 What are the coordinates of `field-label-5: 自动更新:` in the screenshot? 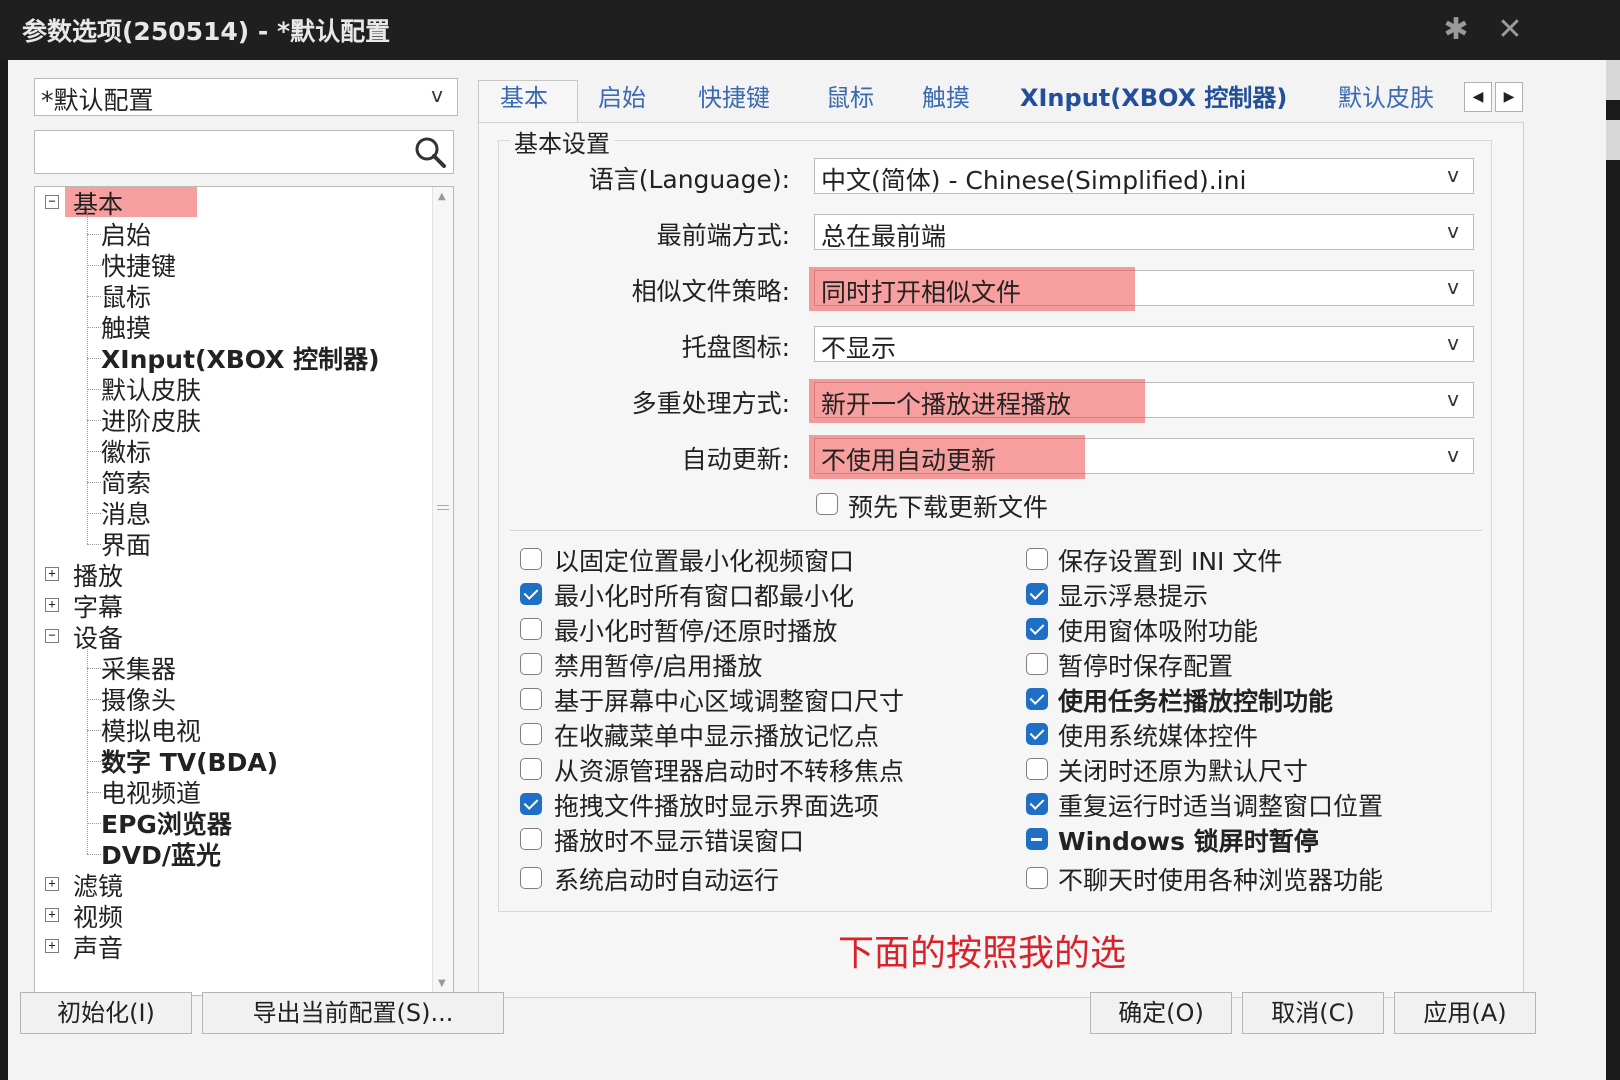 It's located at (735, 459).